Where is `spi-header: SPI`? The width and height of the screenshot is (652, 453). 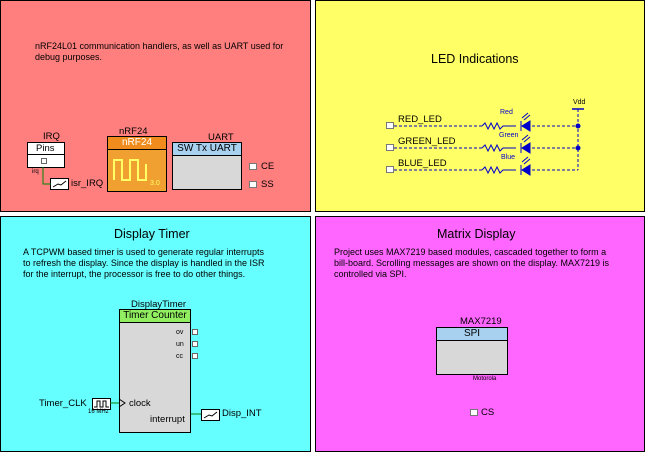 spi-header: SPI is located at coordinates (472, 334).